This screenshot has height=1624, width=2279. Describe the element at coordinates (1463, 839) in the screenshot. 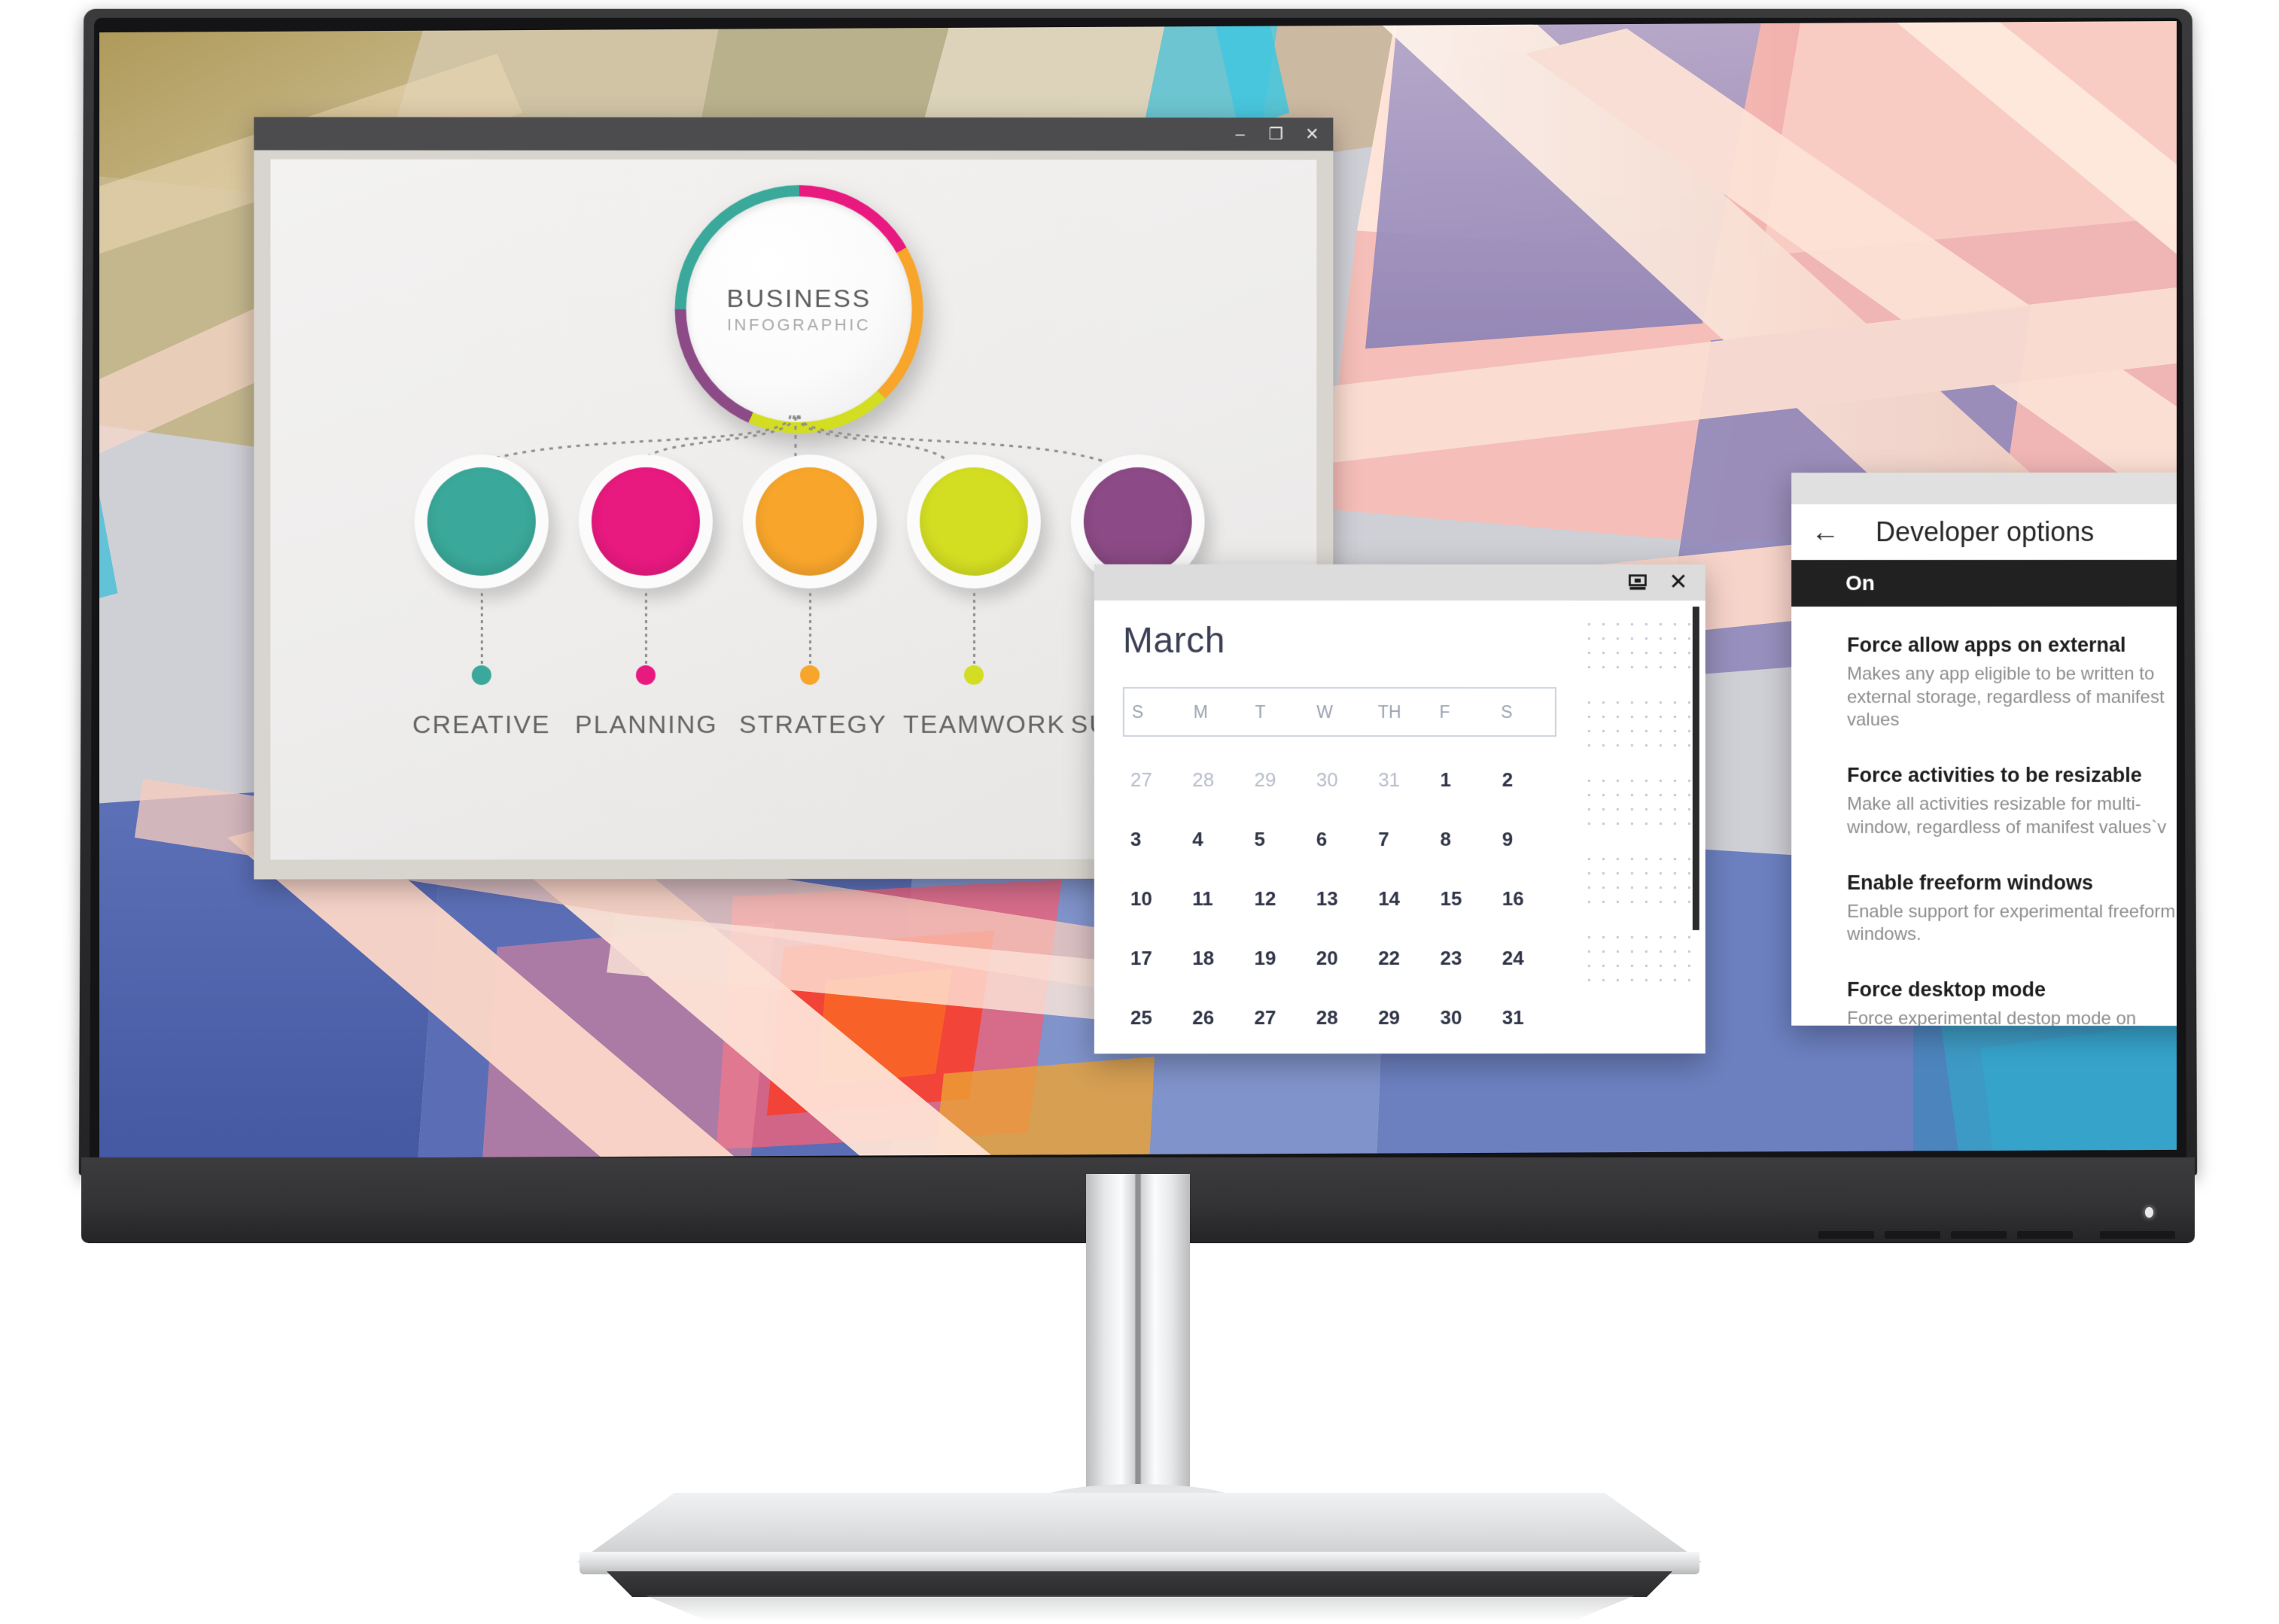

I see `calendar-day: 8` at that location.